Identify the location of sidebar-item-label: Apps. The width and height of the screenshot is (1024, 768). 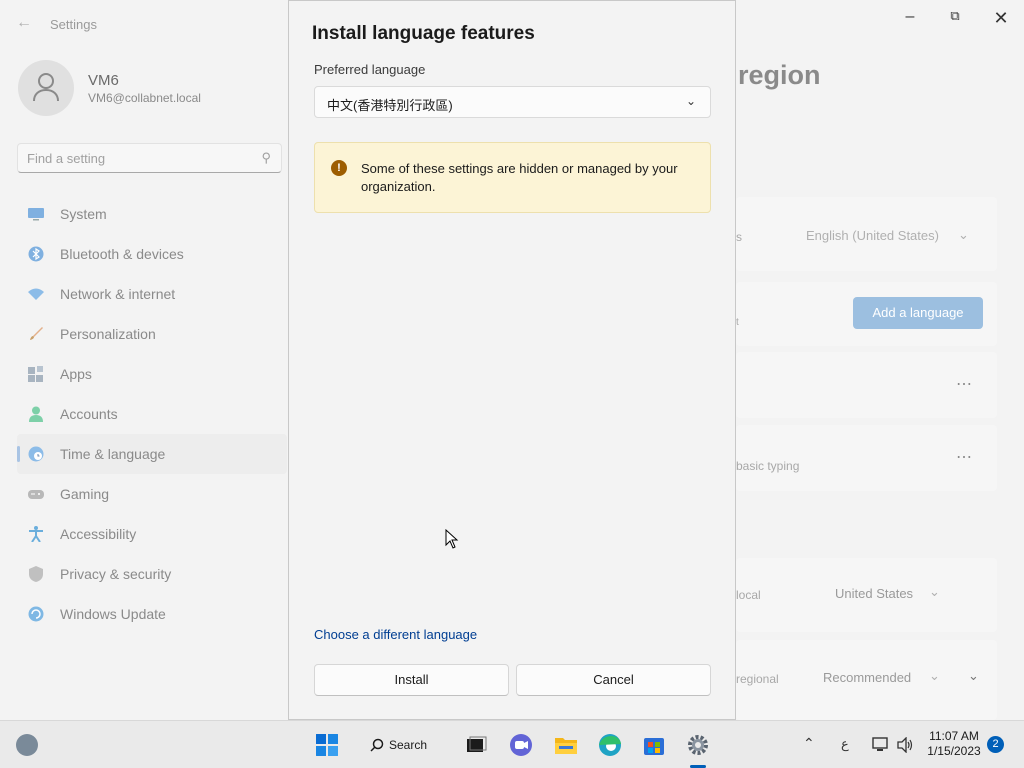
(76, 374).